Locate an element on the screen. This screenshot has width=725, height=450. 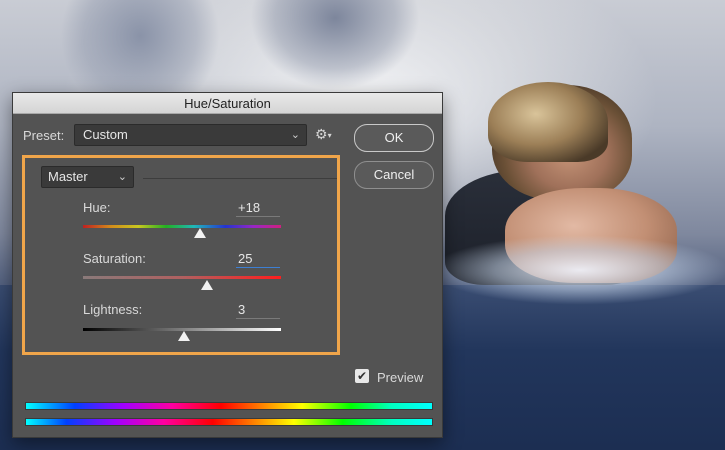
channel-value: Master is located at coordinates (68, 176).